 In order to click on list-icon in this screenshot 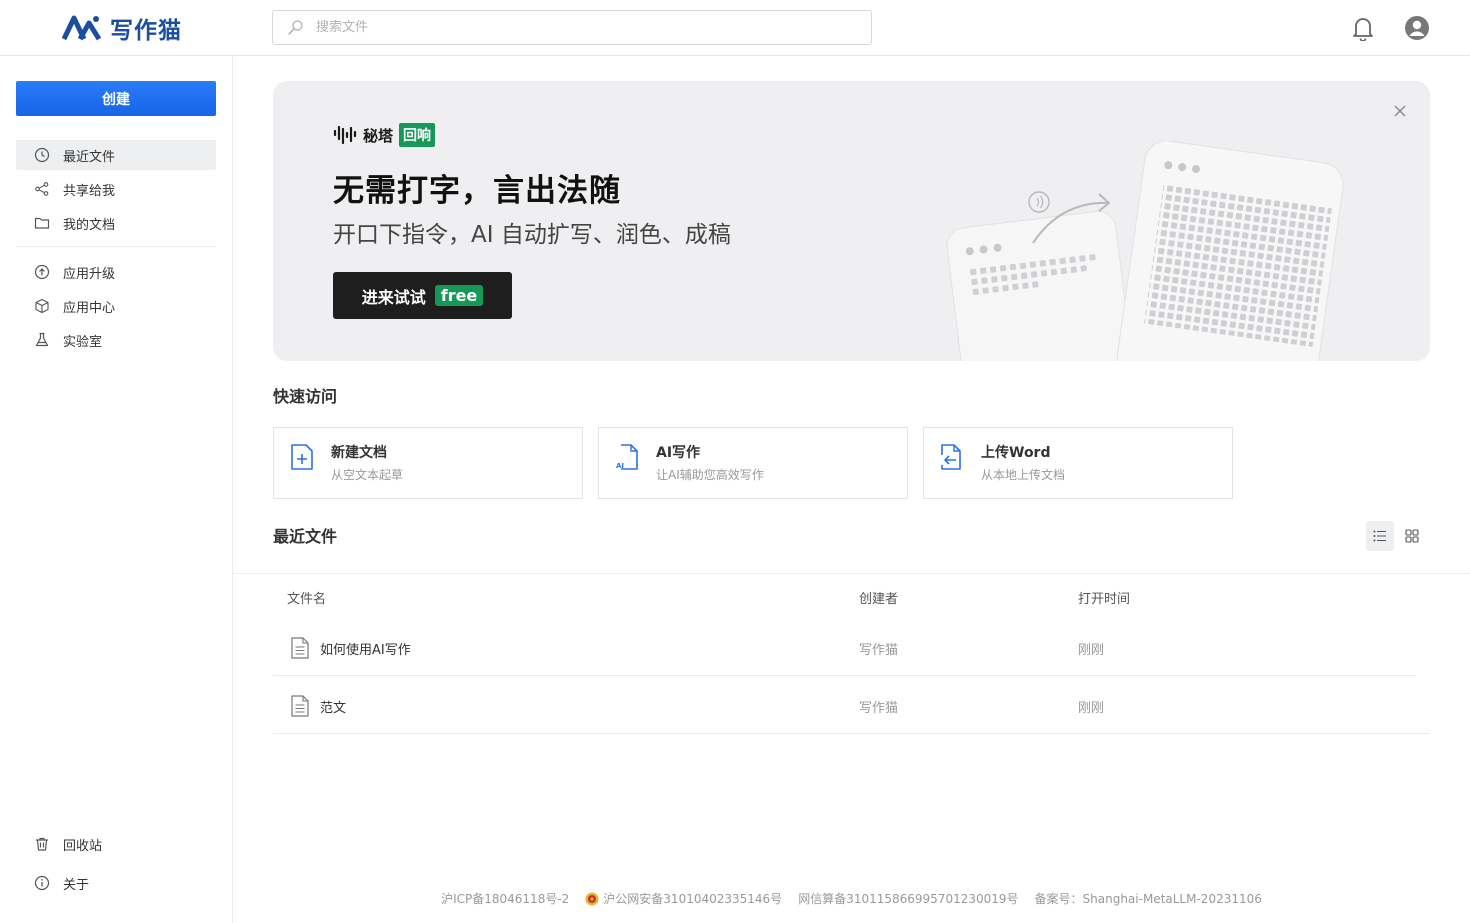, I will do `click(1379, 536)`.